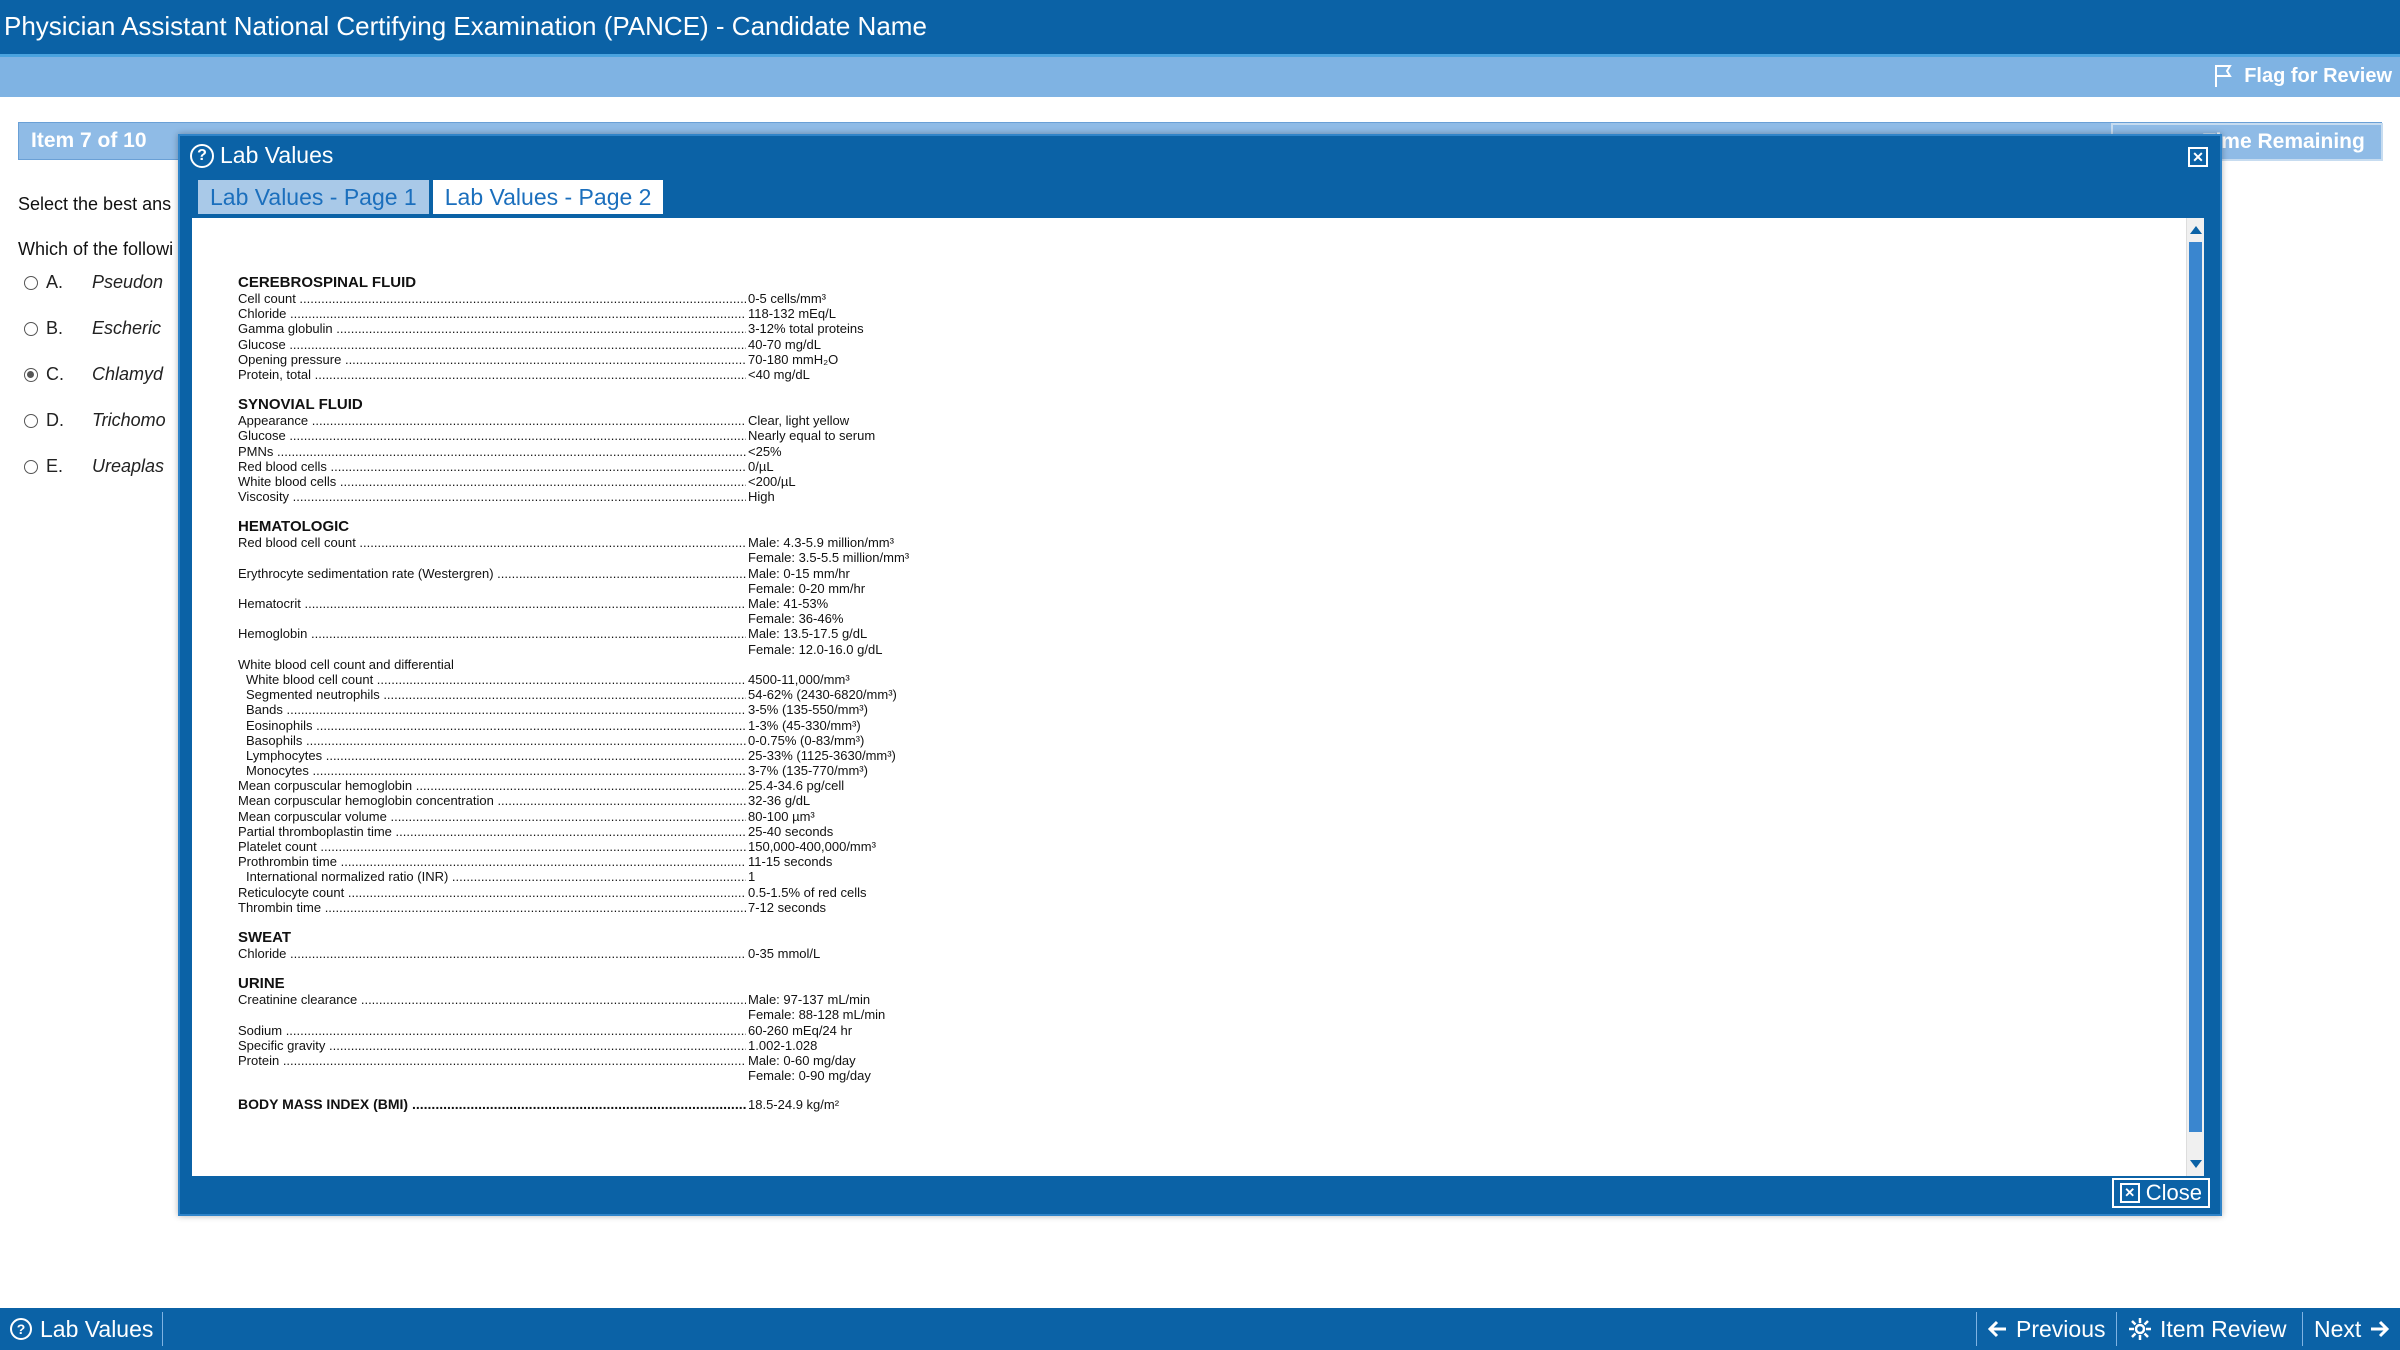  Describe the element at coordinates (1200, 77) in the screenshot. I see `toolbar: Flag for Review` at that location.